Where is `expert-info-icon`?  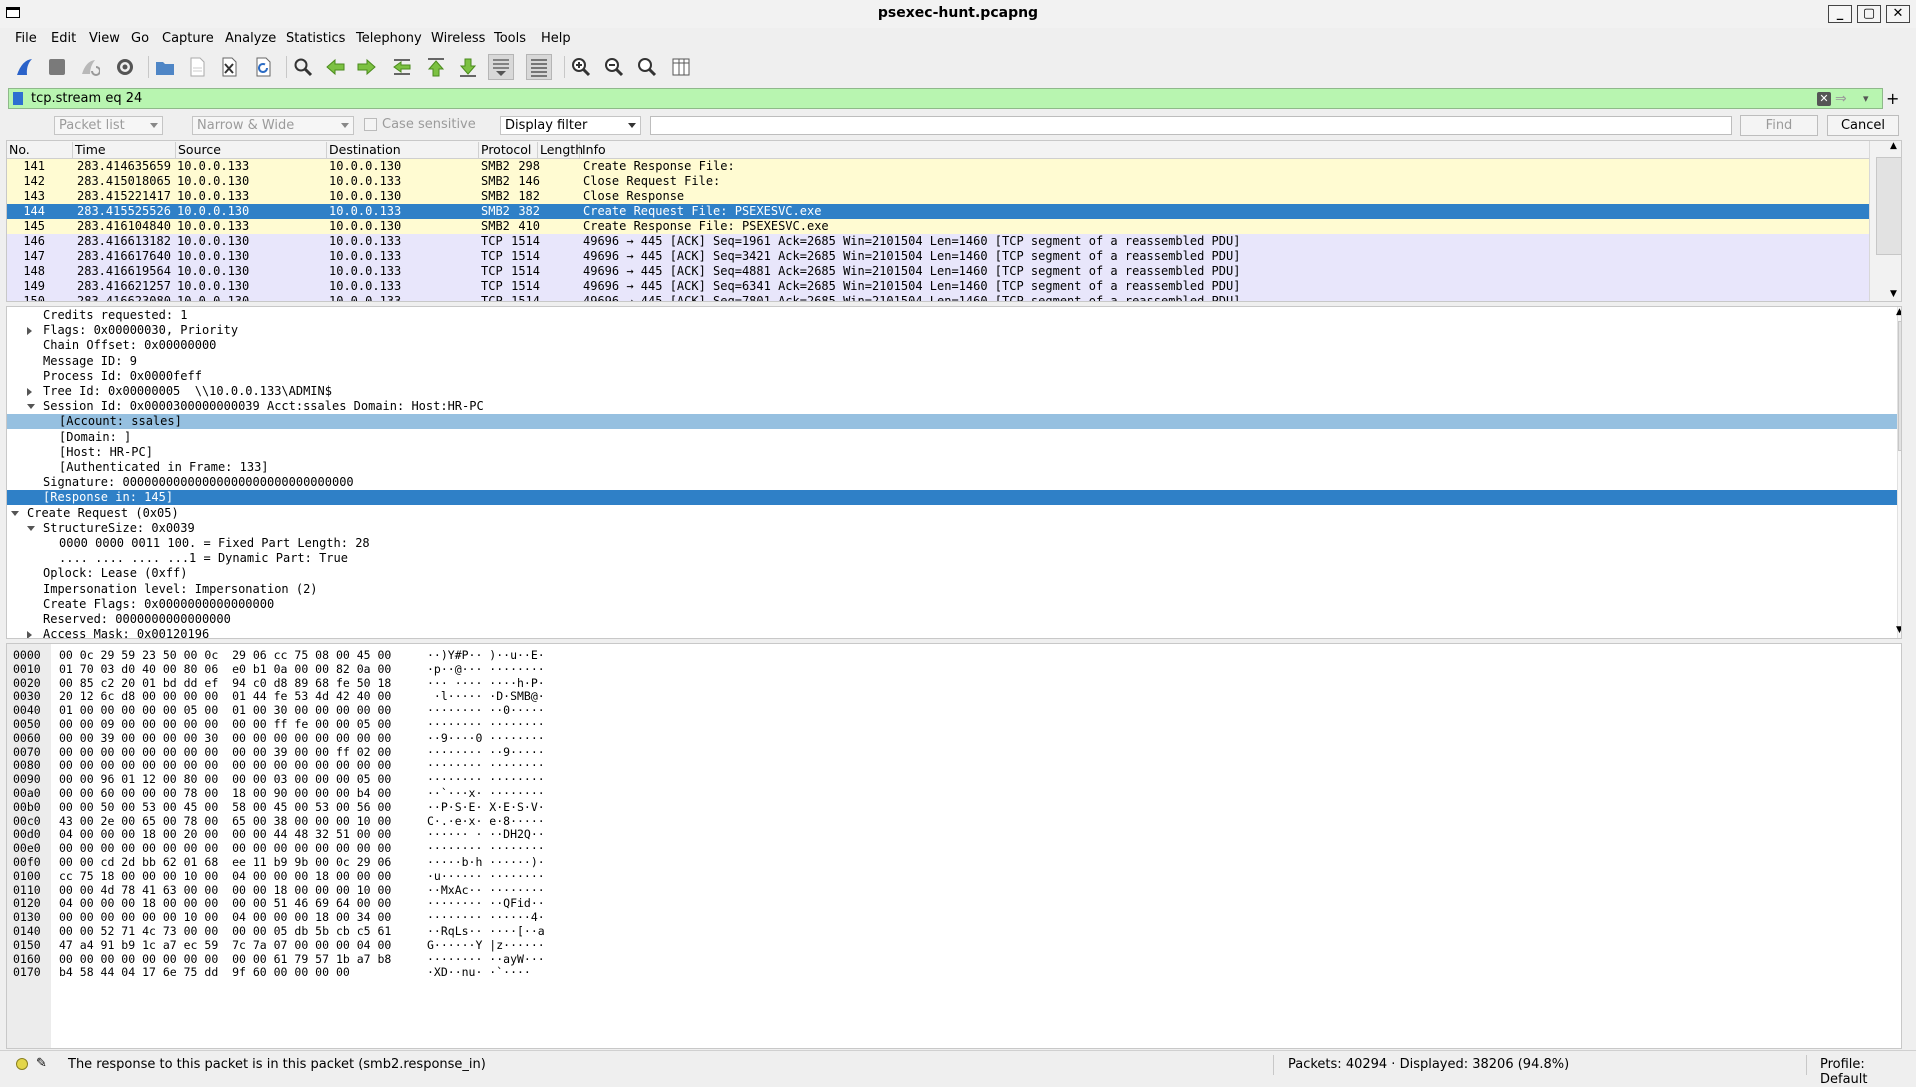 expert-info-icon is located at coordinates (22, 1064).